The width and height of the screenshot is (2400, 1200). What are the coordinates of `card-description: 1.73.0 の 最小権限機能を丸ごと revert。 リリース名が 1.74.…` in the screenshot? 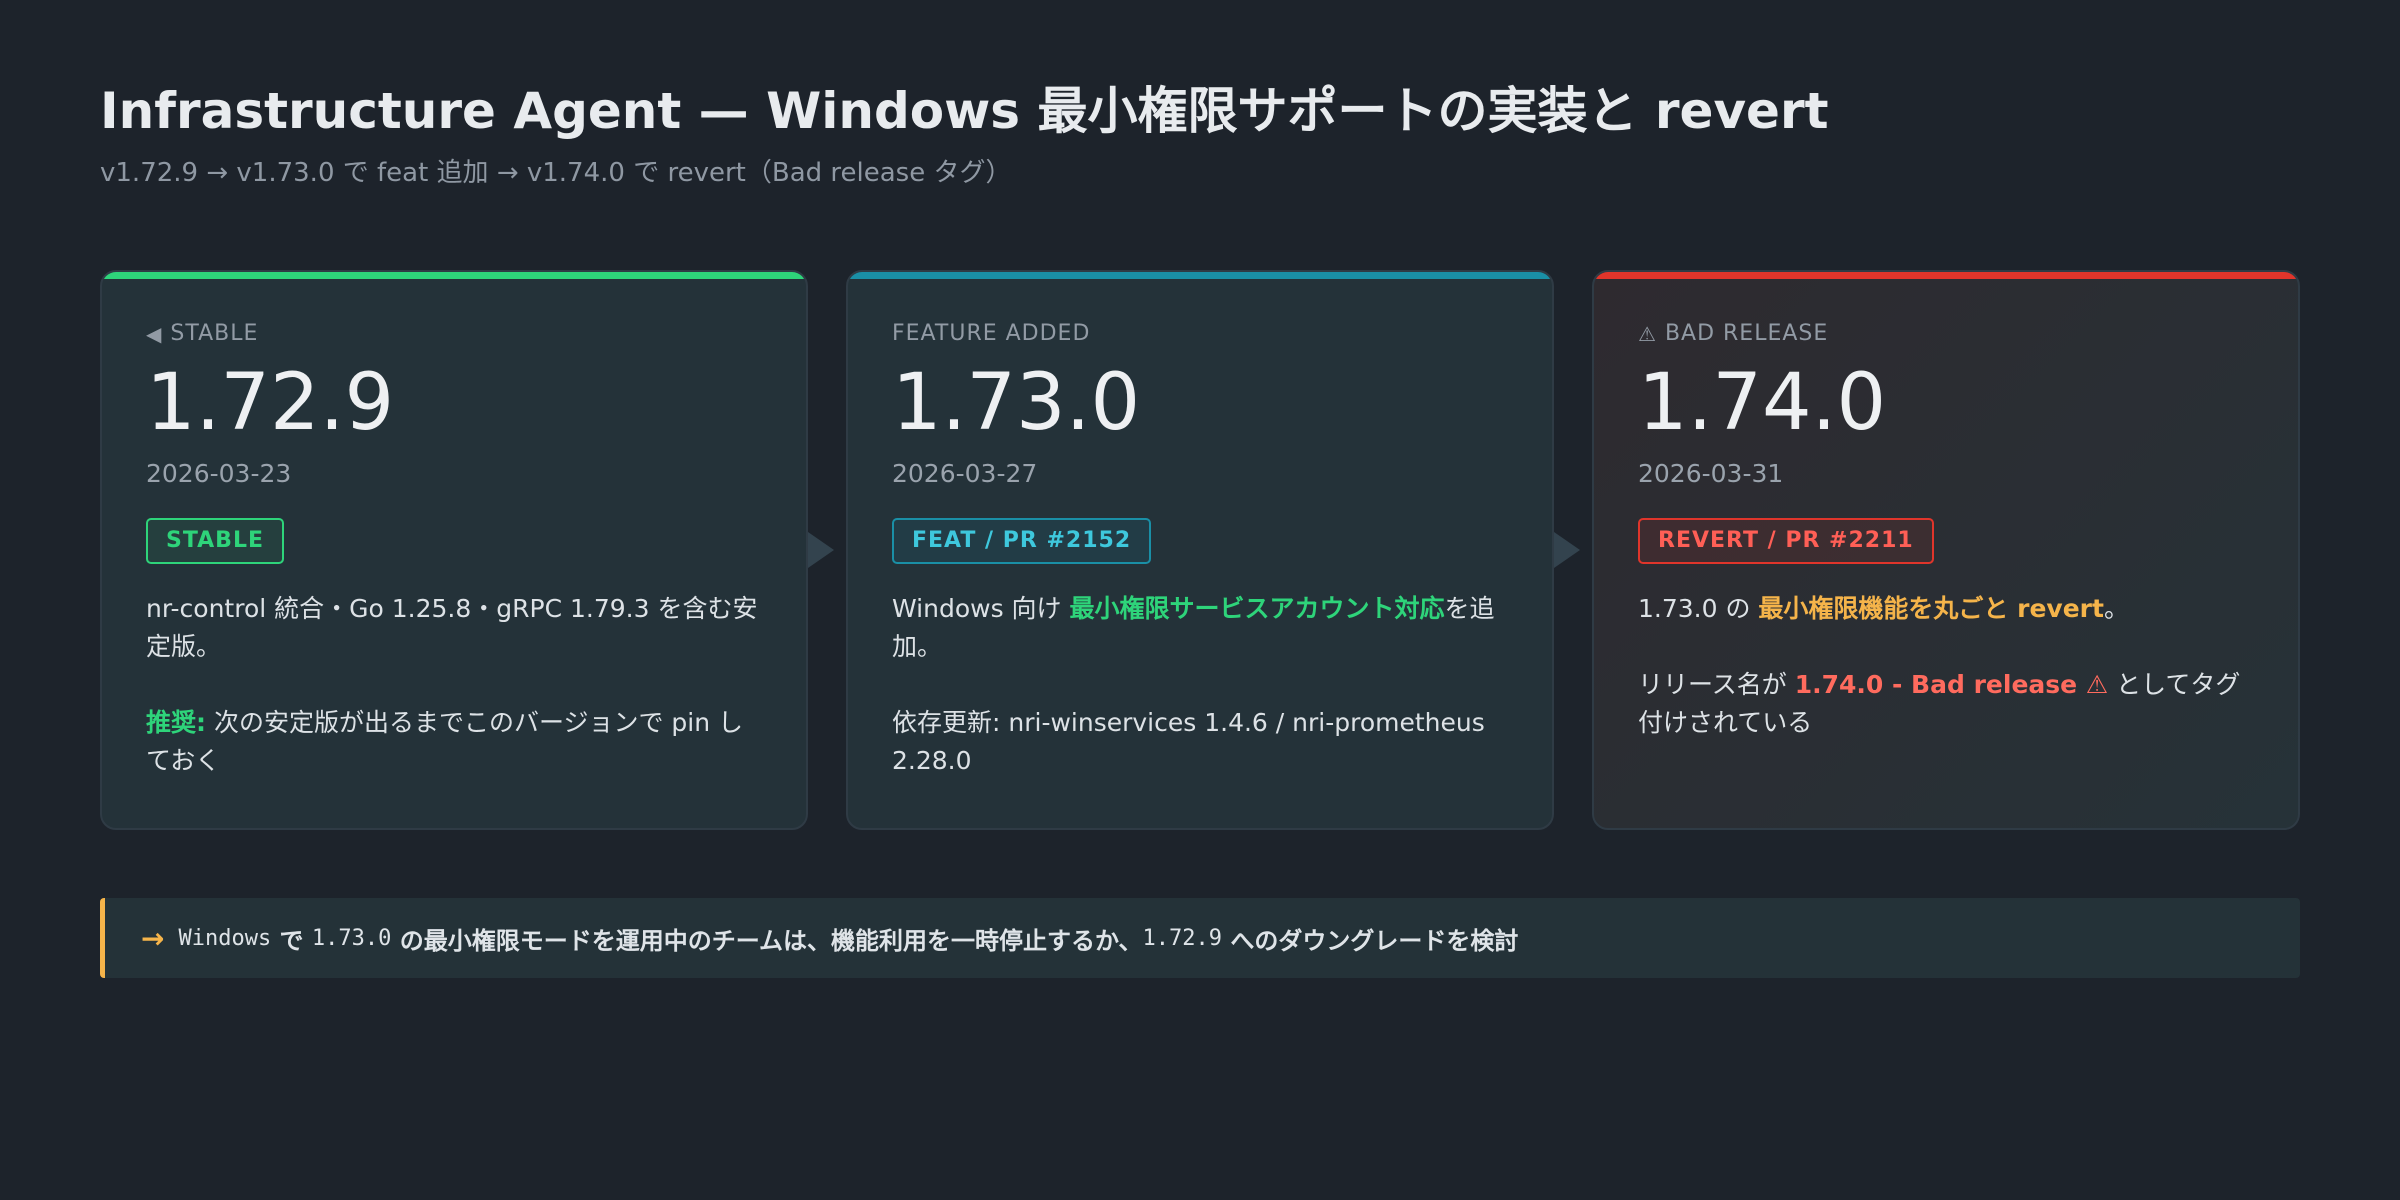 It's located at (1946, 666).